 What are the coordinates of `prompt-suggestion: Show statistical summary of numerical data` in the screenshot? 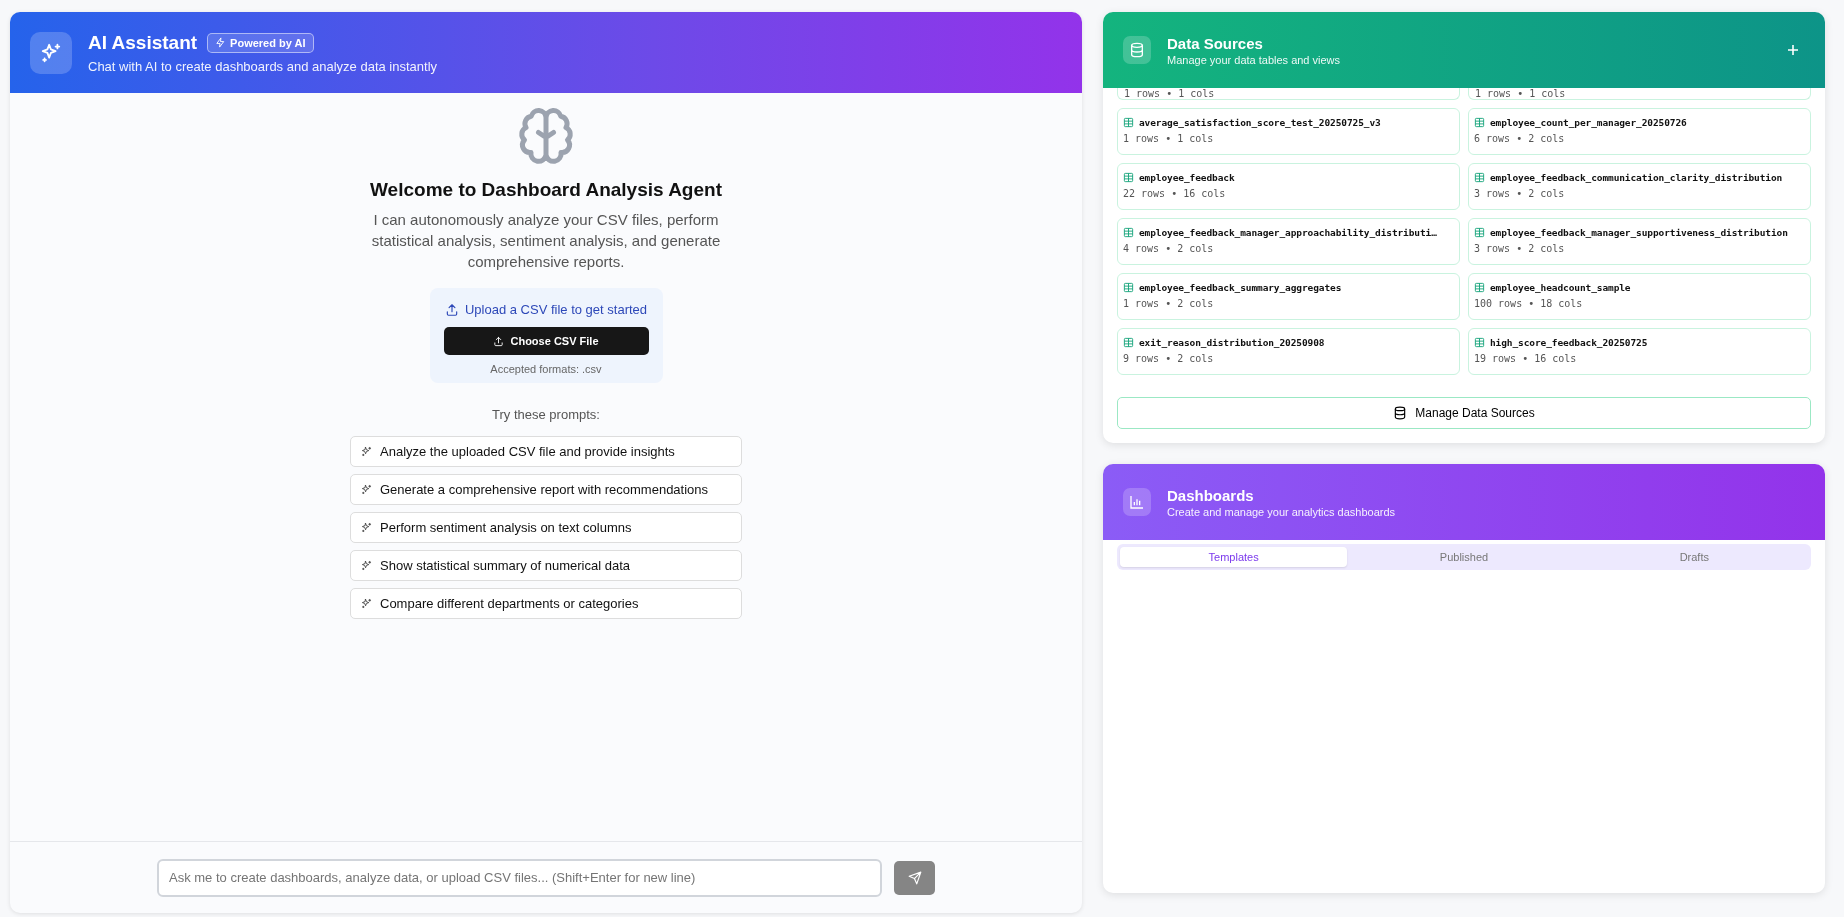 It's located at (546, 565).